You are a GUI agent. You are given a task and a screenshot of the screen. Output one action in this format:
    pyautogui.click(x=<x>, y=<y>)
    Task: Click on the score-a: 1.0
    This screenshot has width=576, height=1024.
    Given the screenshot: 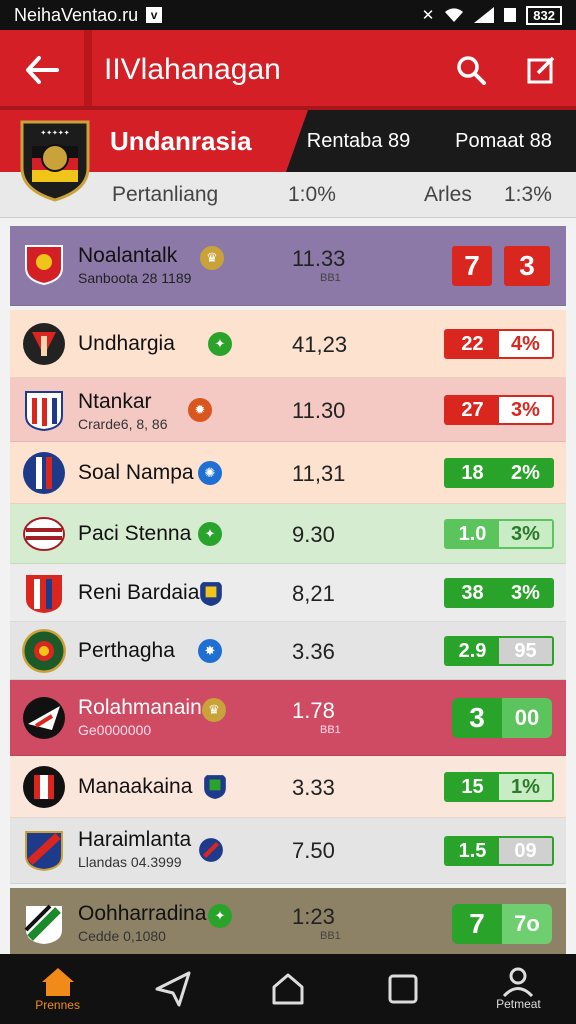 What is the action you would take?
    pyautogui.click(x=472, y=534)
    